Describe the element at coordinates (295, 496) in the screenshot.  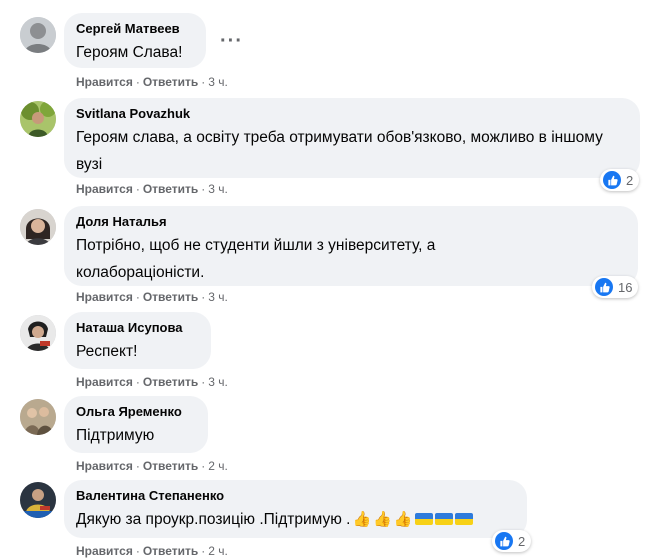
I see `comment-author: Валентина Степаненко` at that location.